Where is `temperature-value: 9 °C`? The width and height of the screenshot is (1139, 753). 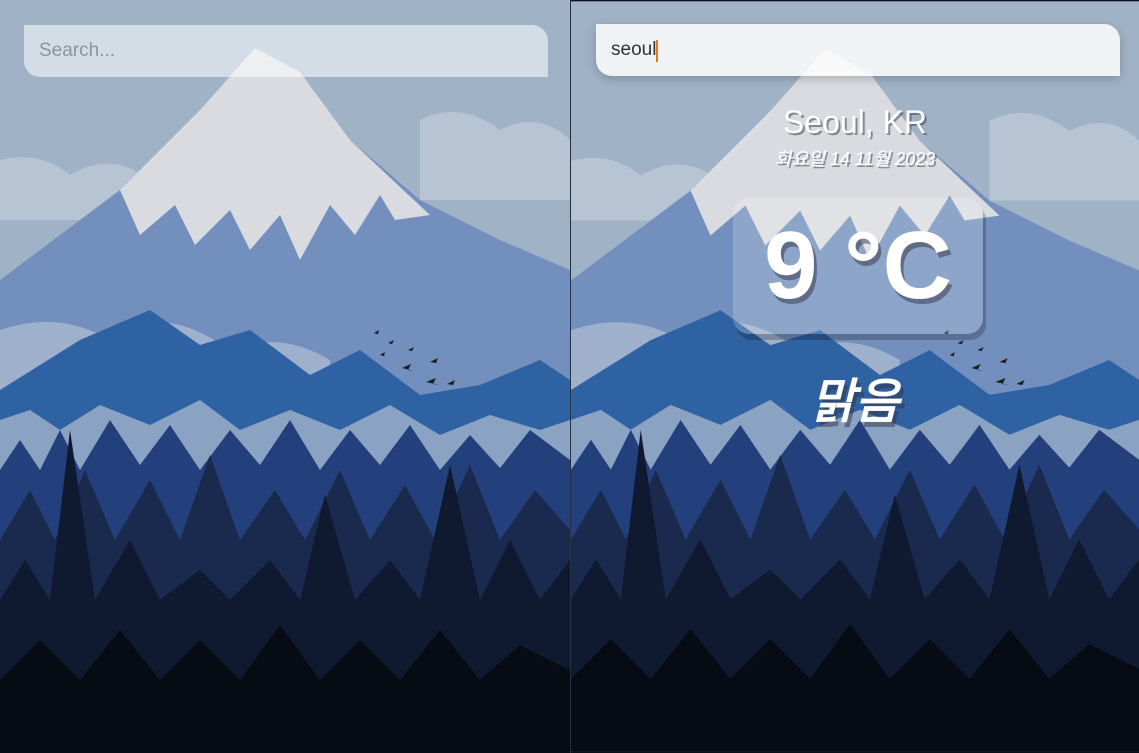 temperature-value: 9 °C is located at coordinates (858, 265).